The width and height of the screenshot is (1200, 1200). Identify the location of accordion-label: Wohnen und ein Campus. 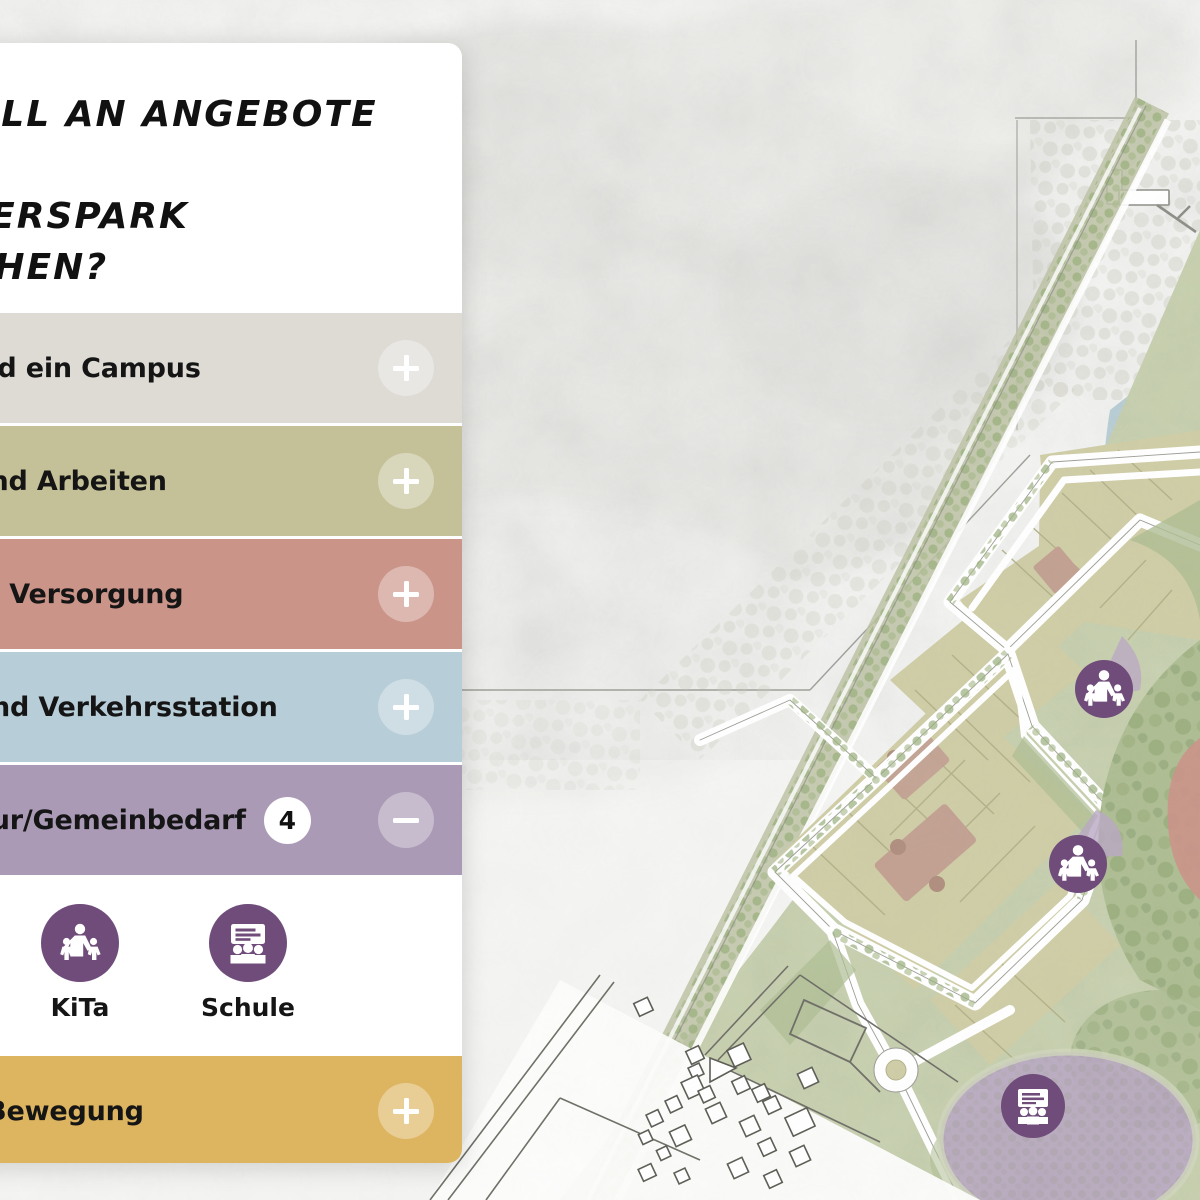
(100, 368).